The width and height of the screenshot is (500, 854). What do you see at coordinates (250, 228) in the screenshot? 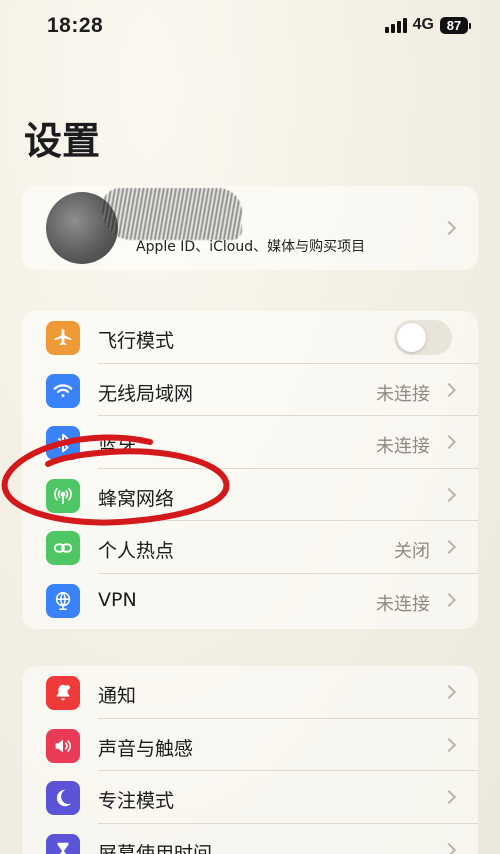
I see `apple-id-profile-row: Apple ID、iCloud、媒体与购买项目` at bounding box center [250, 228].